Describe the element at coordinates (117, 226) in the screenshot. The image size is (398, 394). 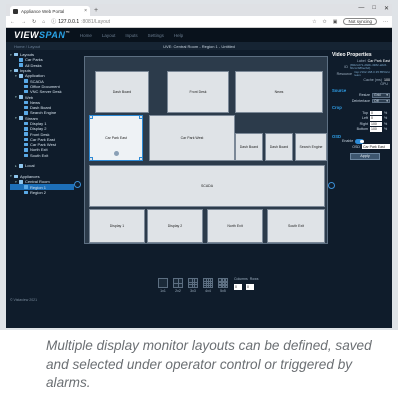
I see `monitor-tile: Display 1` at that location.